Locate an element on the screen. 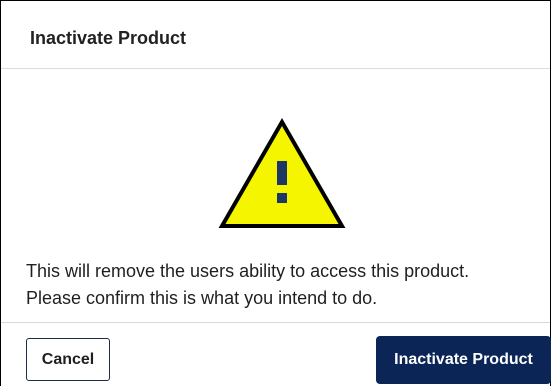 This screenshot has width=552, height=387. warning-triangle-icon is located at coordinates (282, 173).